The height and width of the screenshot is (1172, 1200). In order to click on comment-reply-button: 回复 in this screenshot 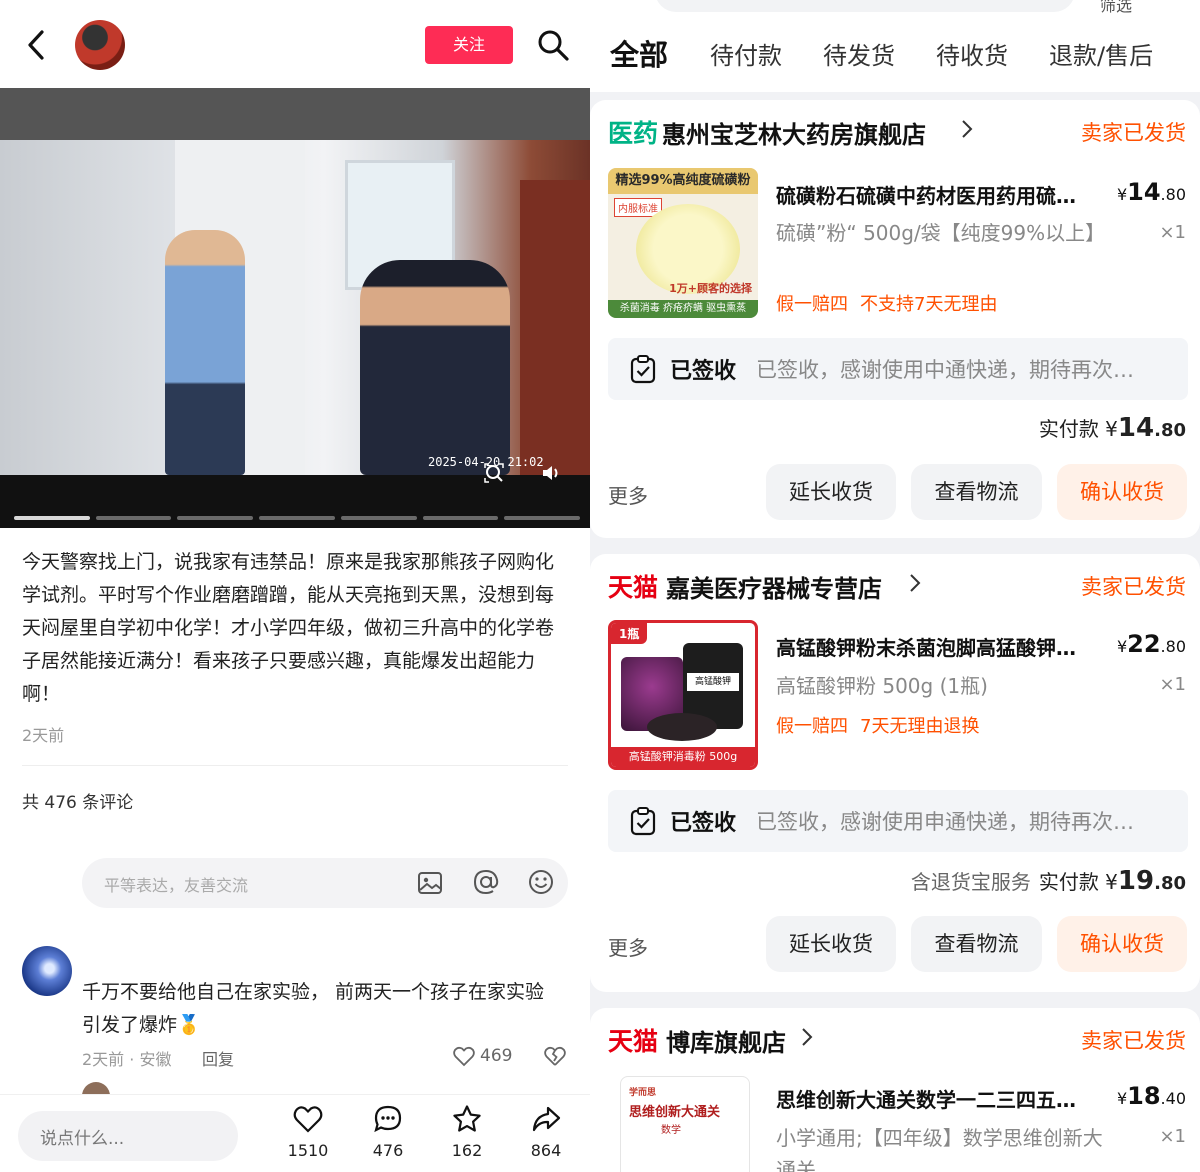, I will do `click(218, 1058)`.